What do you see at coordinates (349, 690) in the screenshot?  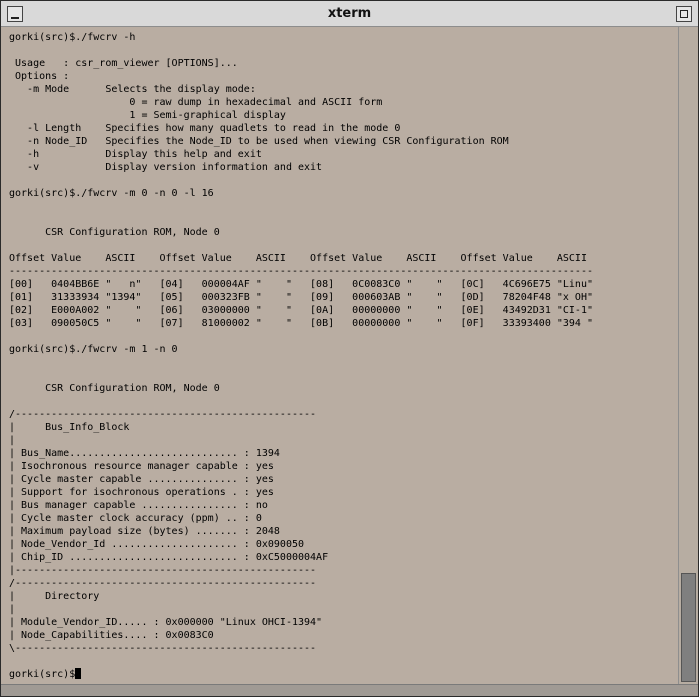 I see `bottom-border` at bounding box center [349, 690].